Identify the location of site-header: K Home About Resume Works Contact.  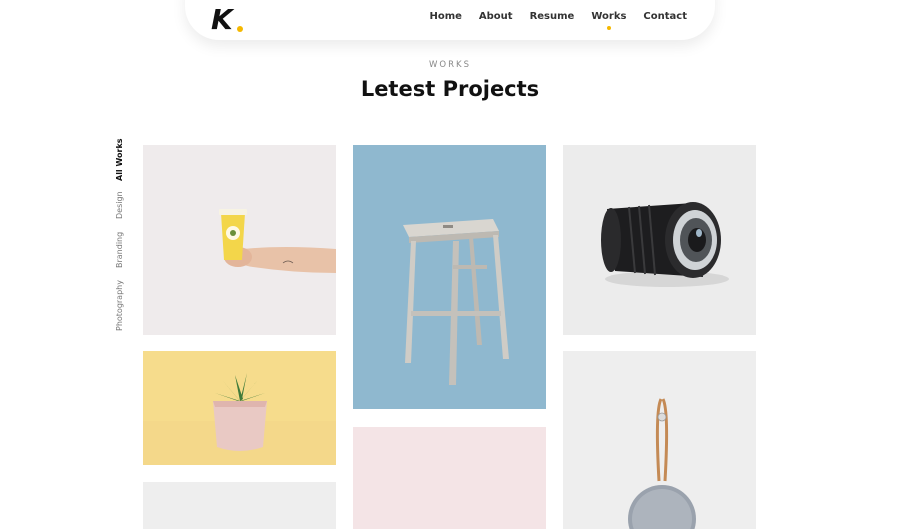
(450, 20).